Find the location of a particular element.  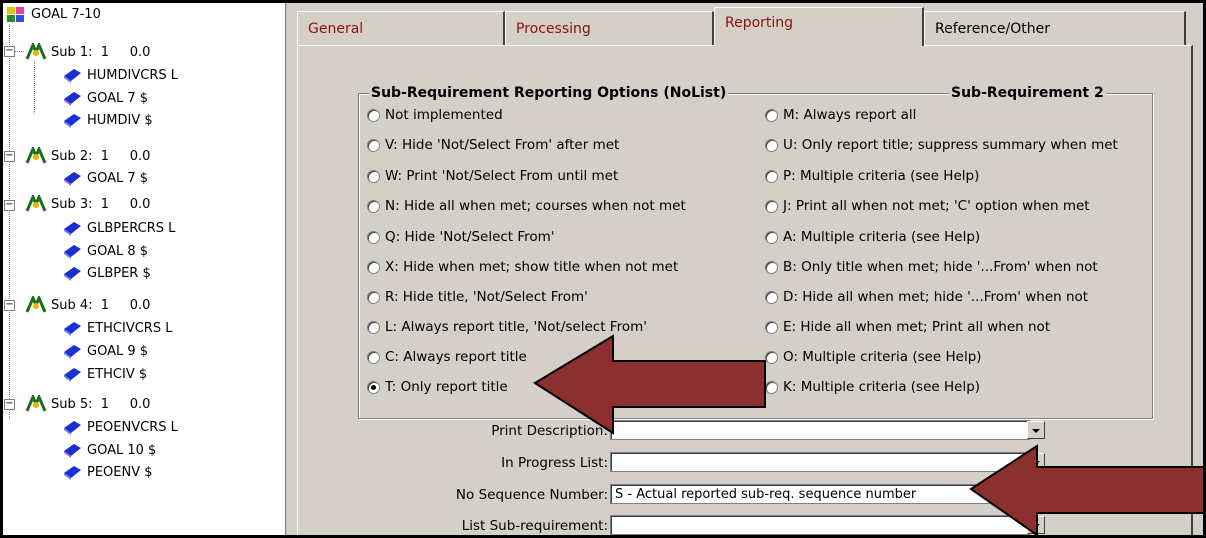

tree-leaf: GOAL 9 $ is located at coordinates (104, 351).